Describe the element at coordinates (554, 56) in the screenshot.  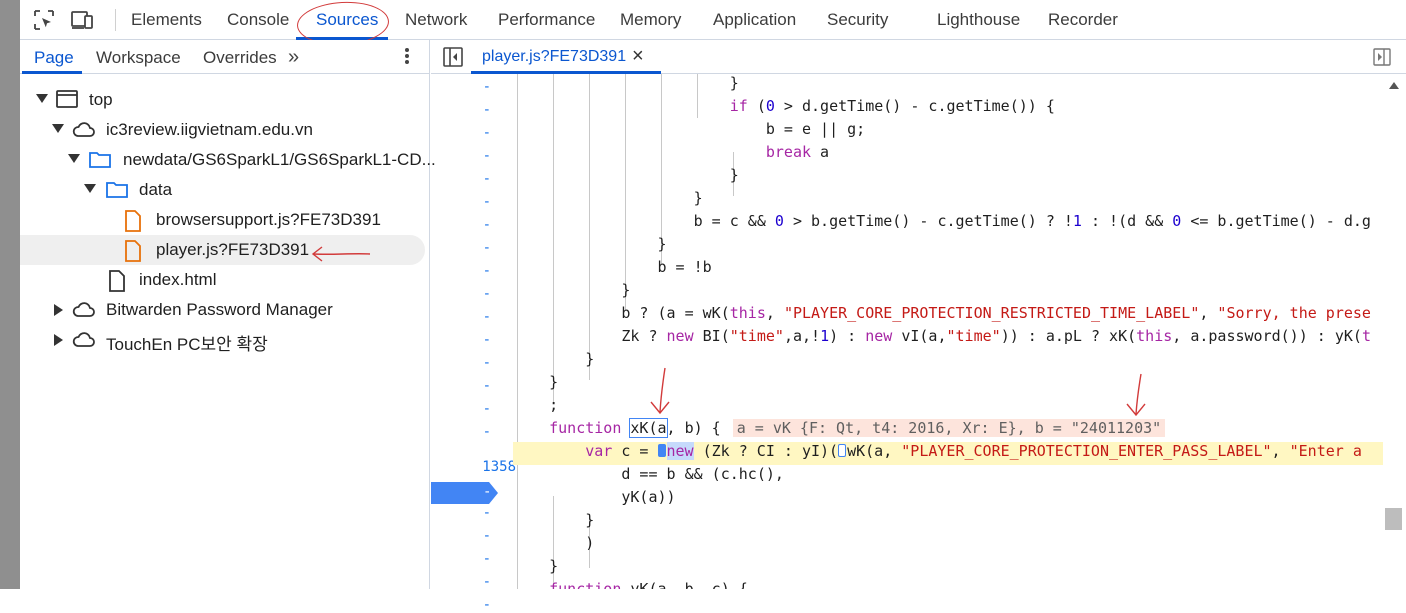
I see `file-tab-label: player.js?FE73D391` at that location.